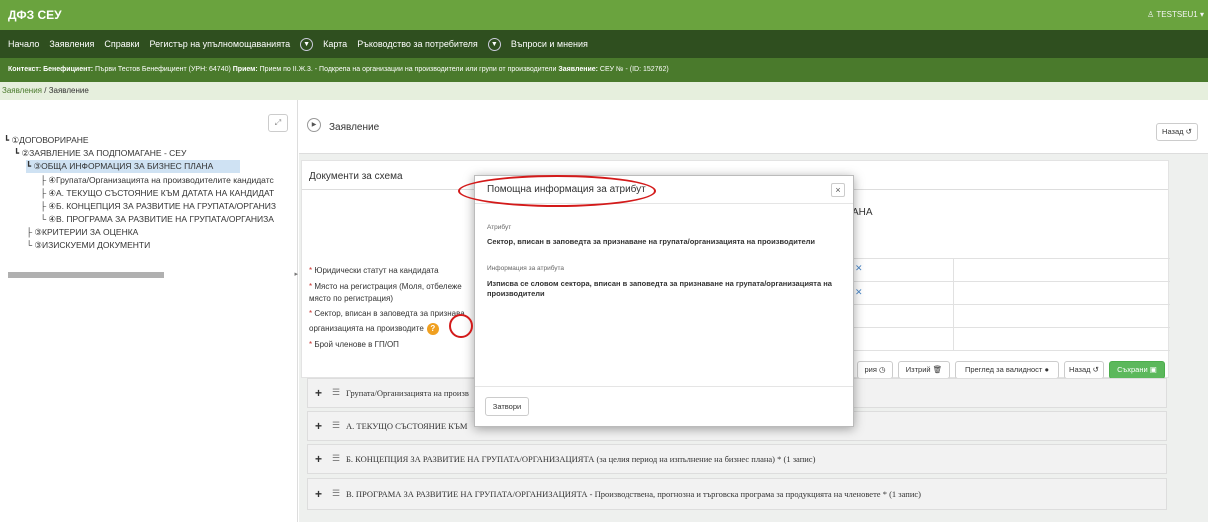 This screenshot has height=522, width=1208. I want to click on tree-item-criteria: ├ ③КРИТЕРИИ ЗА ОЦЕНКА, so click(161, 232).